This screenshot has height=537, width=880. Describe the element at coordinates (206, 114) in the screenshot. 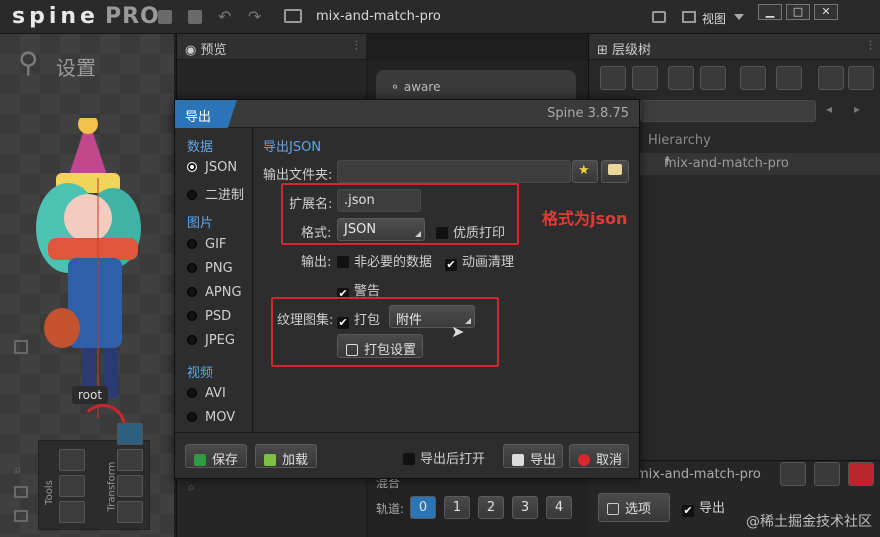

I see `dialog-title: 导出` at that location.